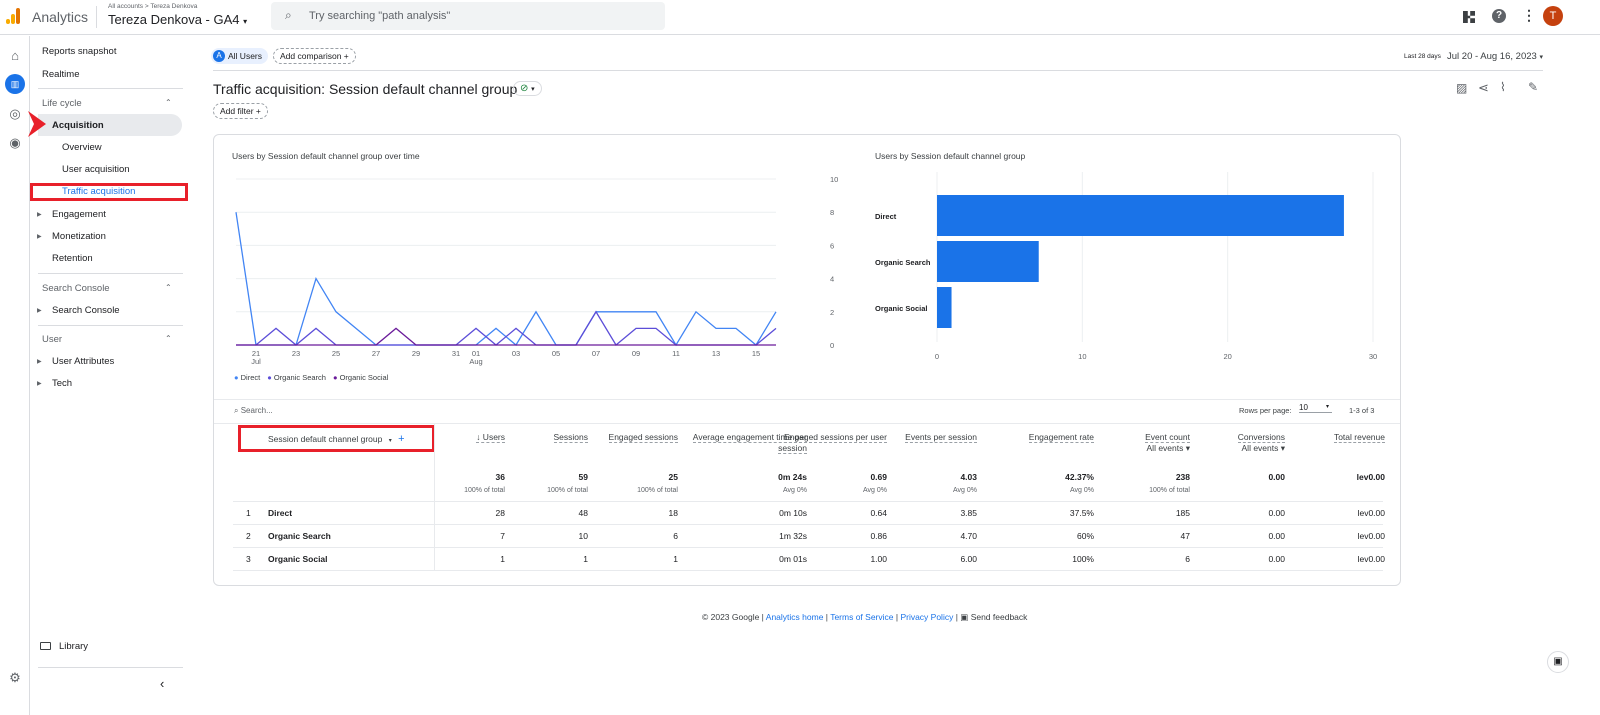 The height and width of the screenshot is (715, 1600). Describe the element at coordinates (15, 143) in the screenshot. I see `advertising-icon: ◉` at that location.